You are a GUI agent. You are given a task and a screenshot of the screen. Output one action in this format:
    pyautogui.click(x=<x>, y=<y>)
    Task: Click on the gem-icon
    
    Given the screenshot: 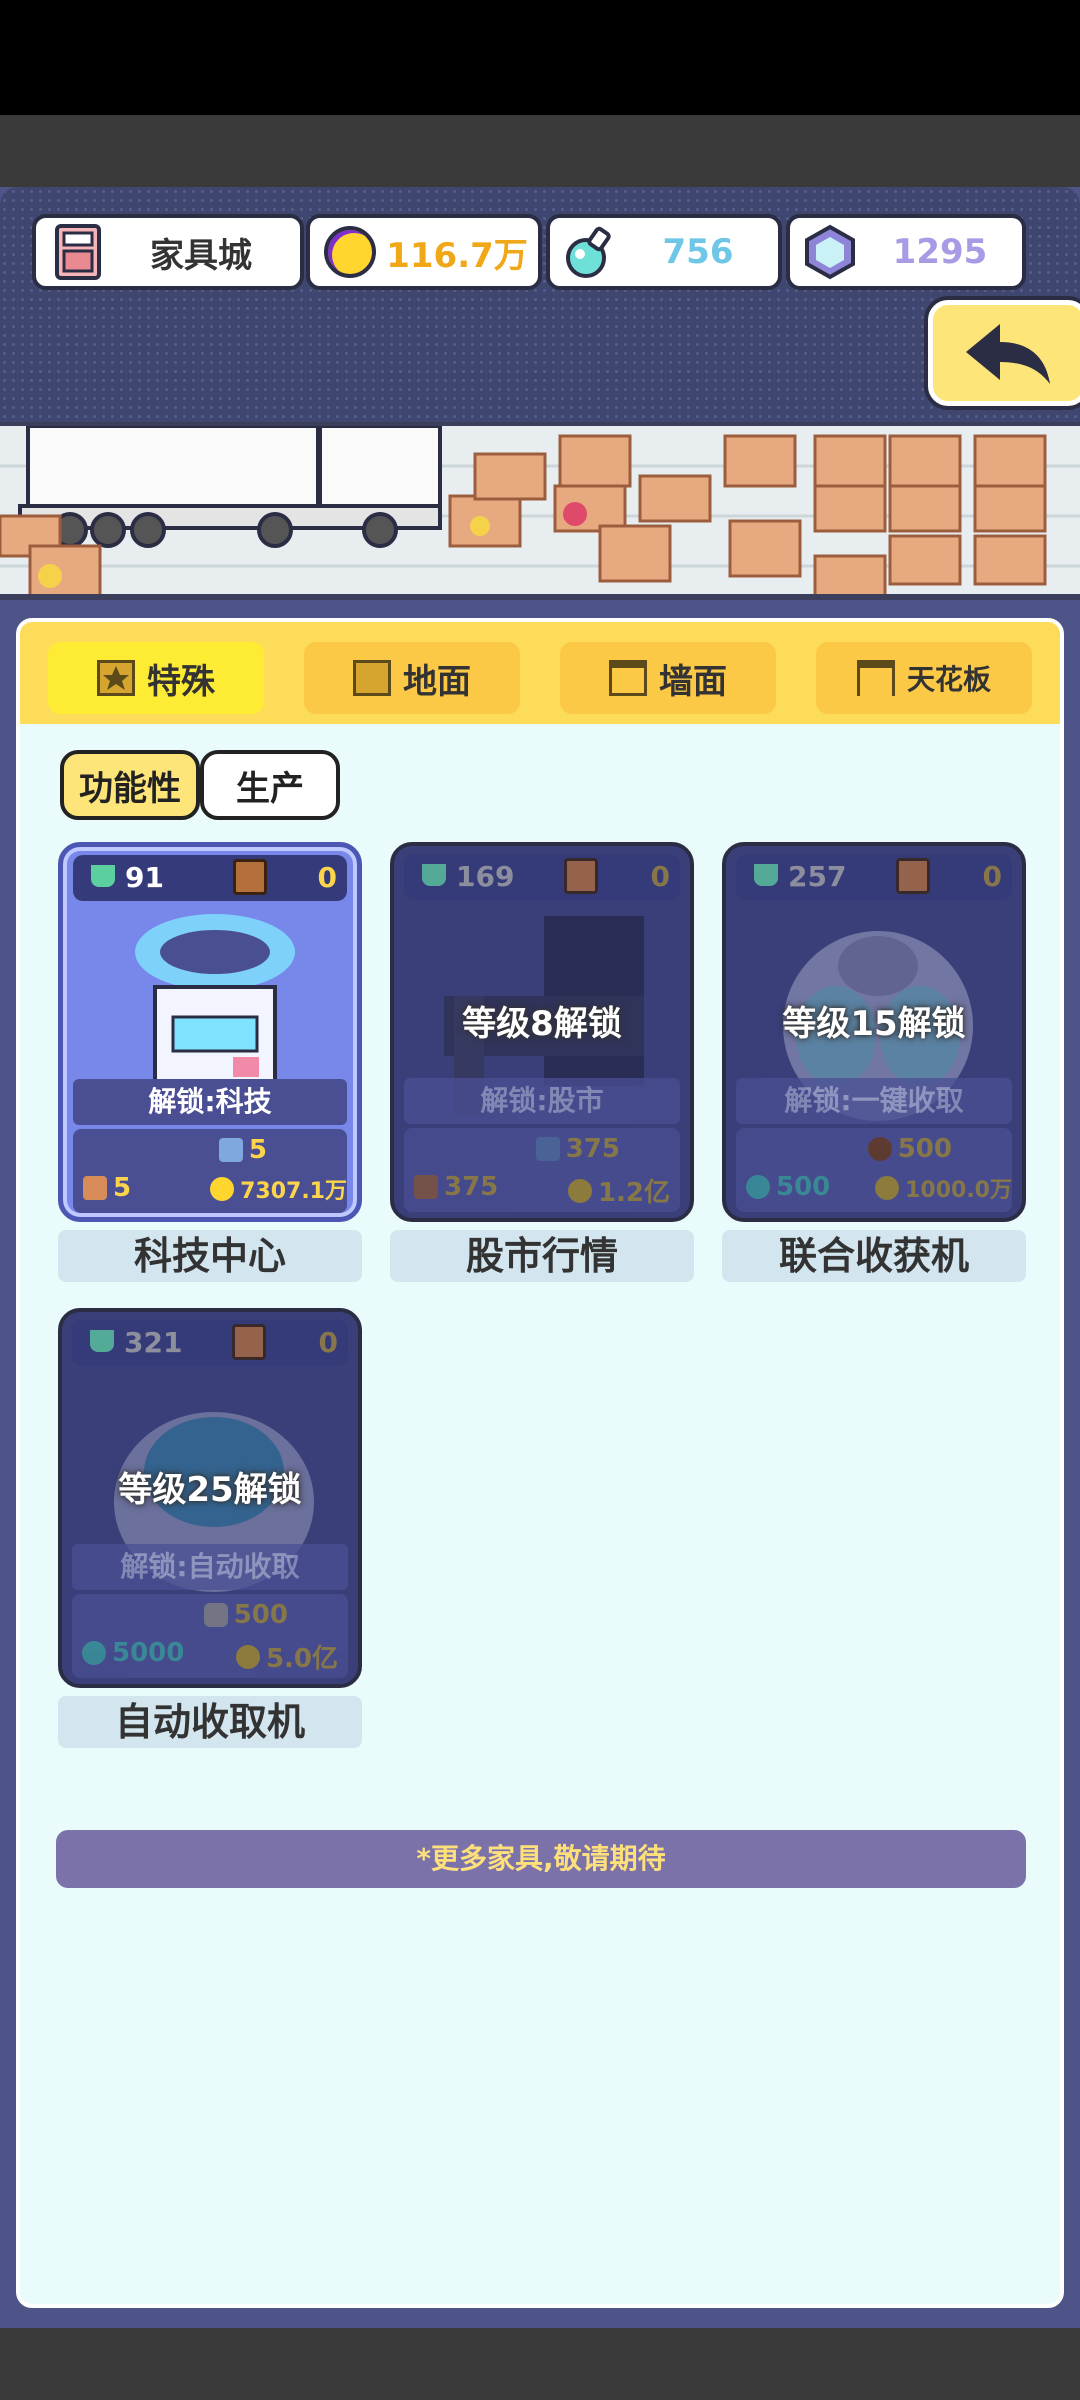 What is the action you would take?
    pyautogui.click(x=830, y=252)
    